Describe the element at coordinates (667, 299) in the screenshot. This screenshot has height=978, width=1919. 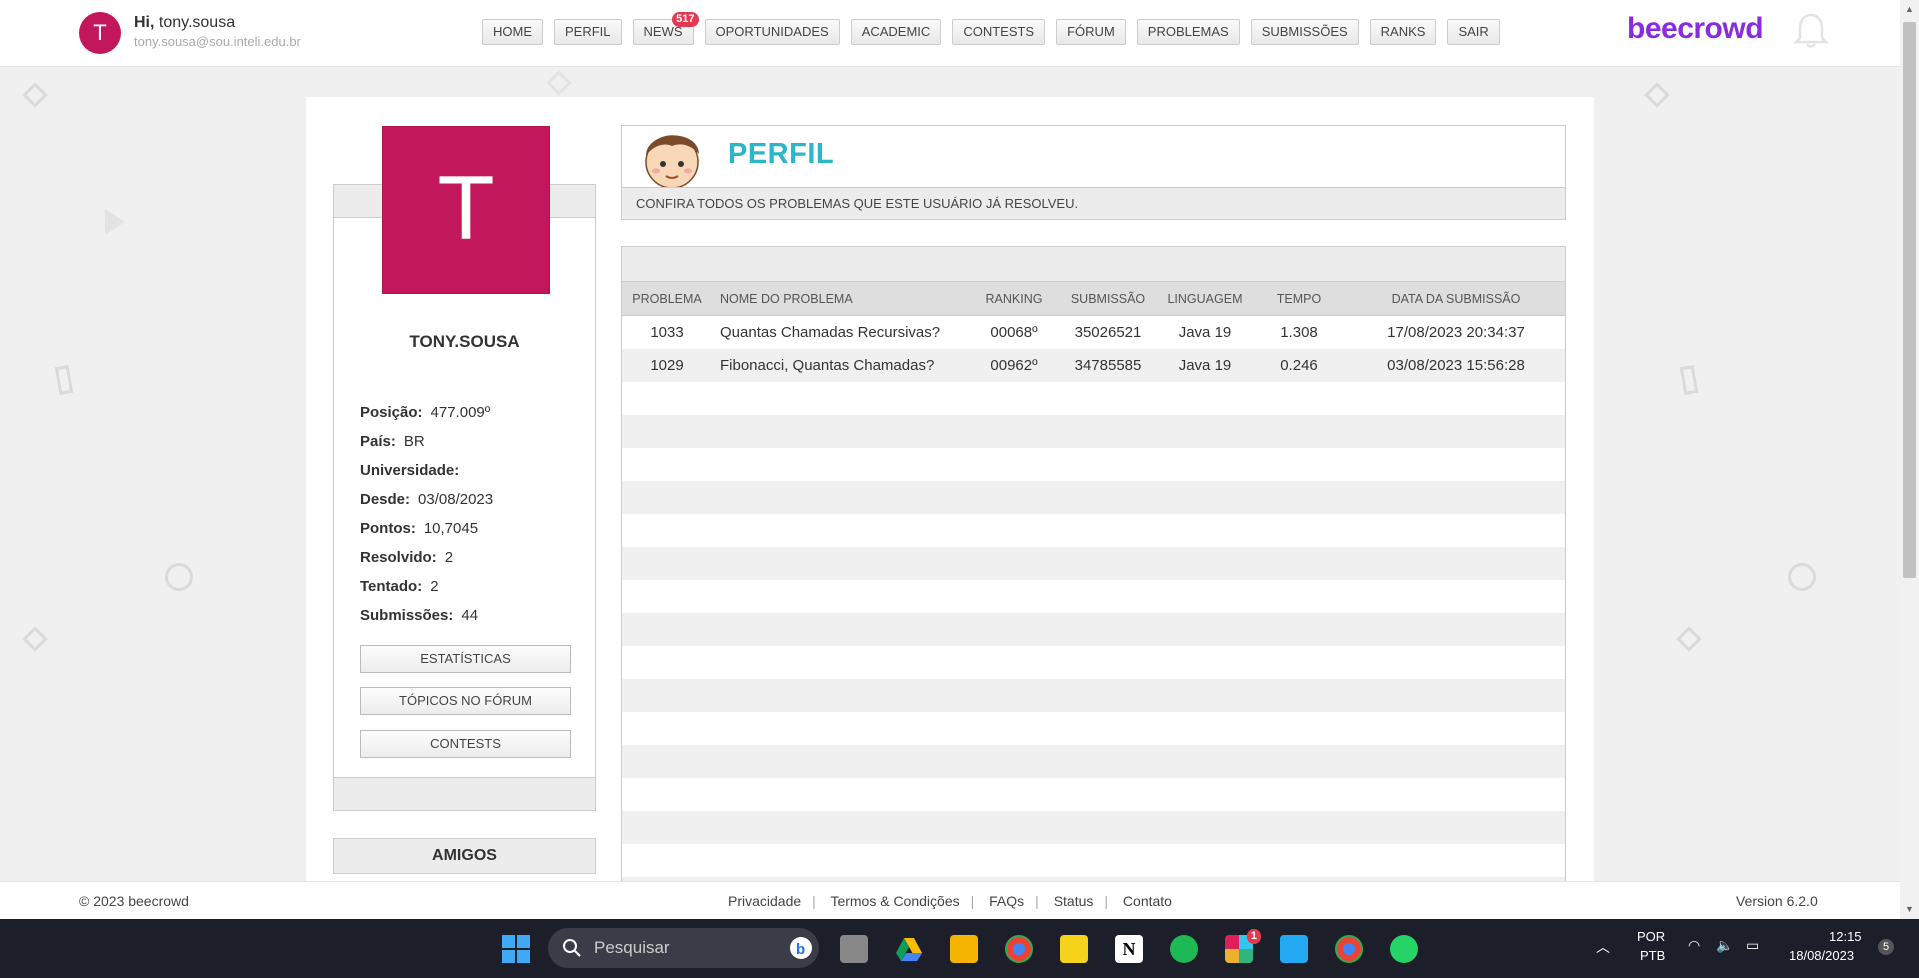
I see `col-problema: PROBLEMA` at that location.